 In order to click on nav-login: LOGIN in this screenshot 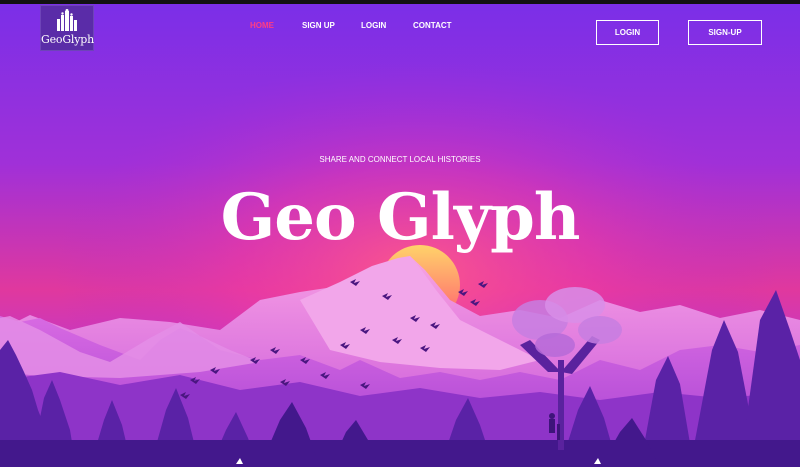, I will do `click(373, 25)`.